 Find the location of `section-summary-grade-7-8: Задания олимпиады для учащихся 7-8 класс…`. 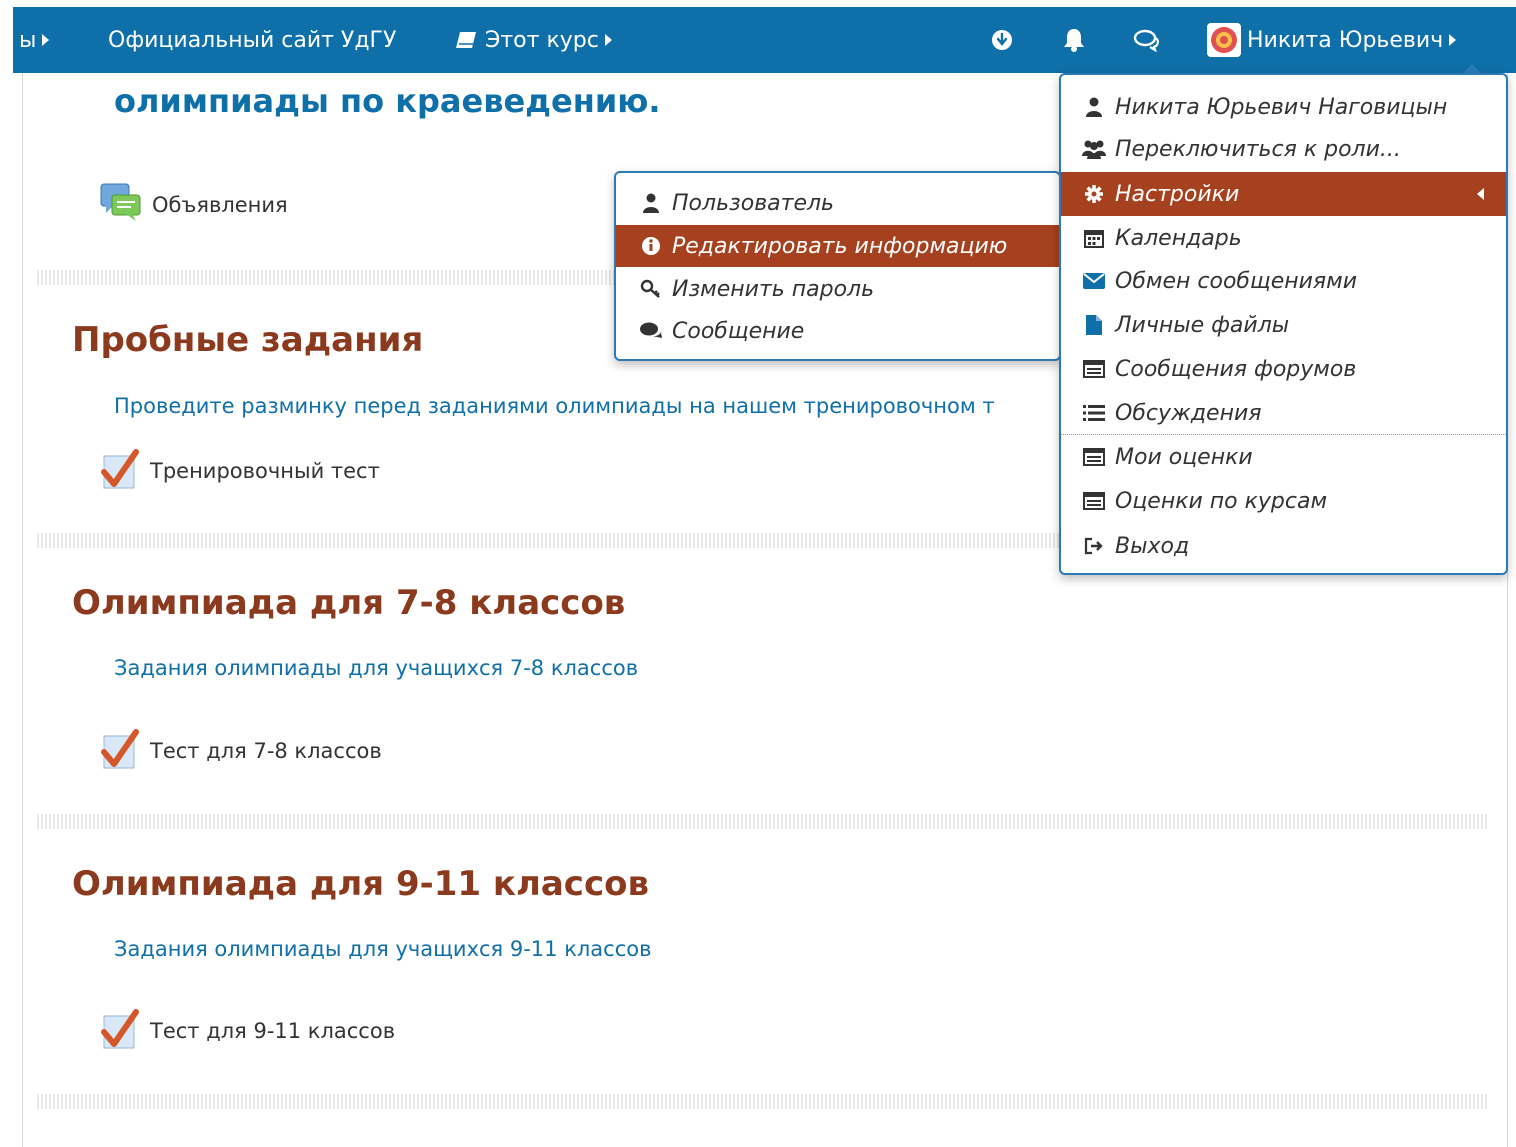

section-summary-grade-7-8: Задания олимпиады для учащихся 7-8 класс… is located at coordinates (376, 668).